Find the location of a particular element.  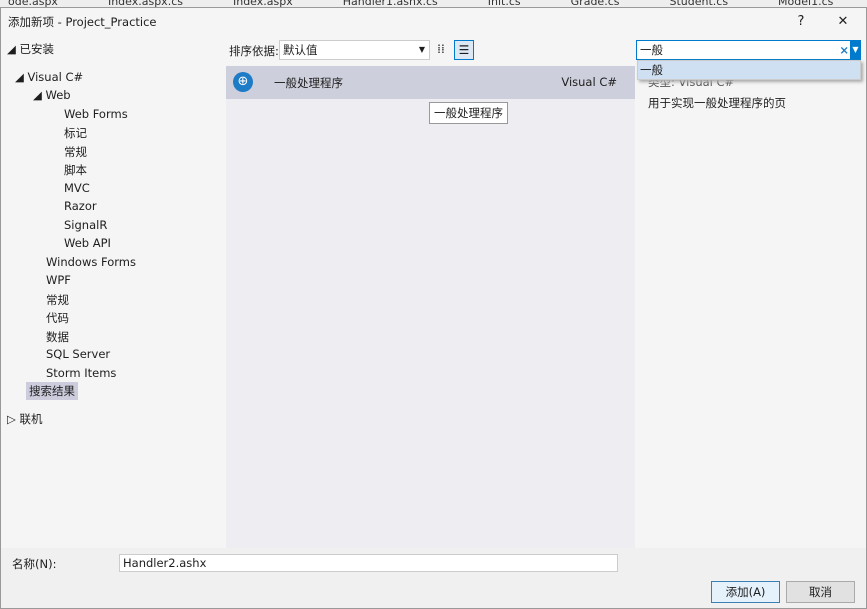

dialog-title: 添加新项 - Project_Practice is located at coordinates (82, 22).